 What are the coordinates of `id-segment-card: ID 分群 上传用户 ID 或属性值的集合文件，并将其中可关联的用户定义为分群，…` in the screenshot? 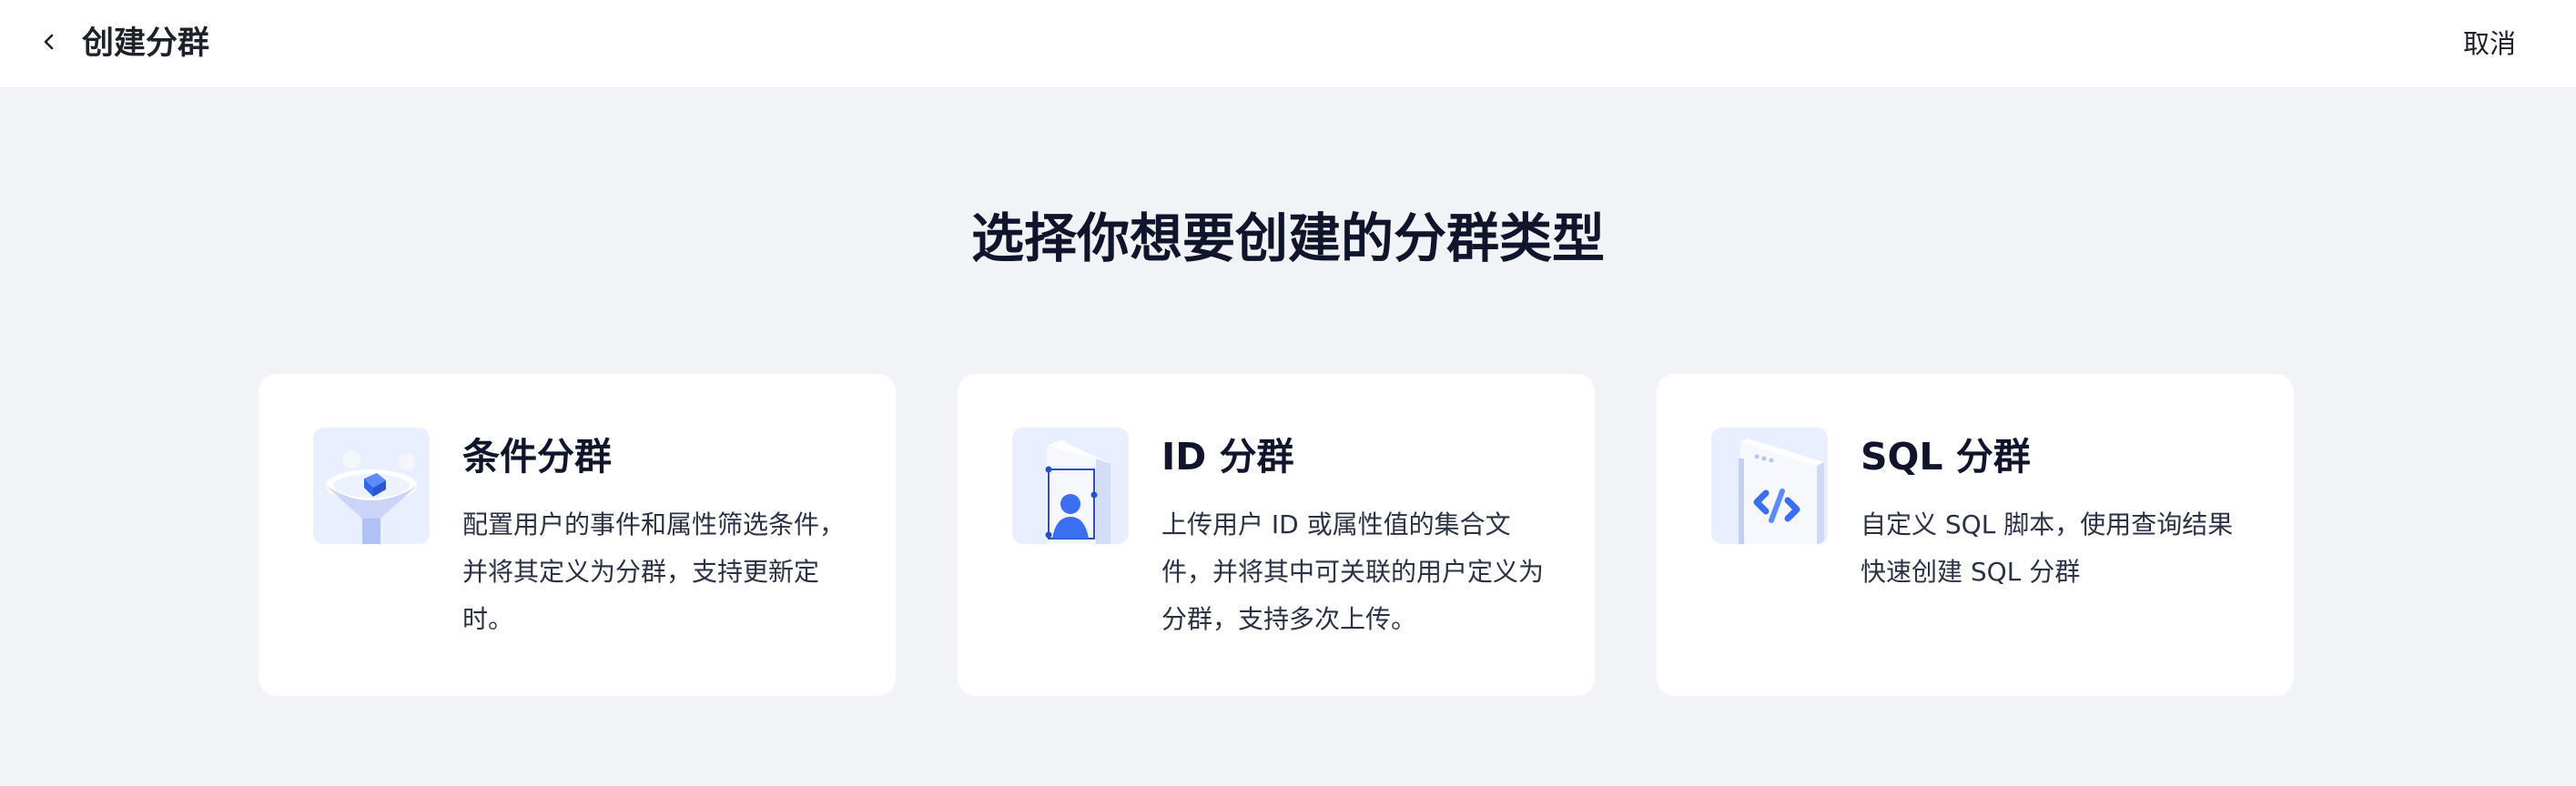 It's located at (1276, 535).